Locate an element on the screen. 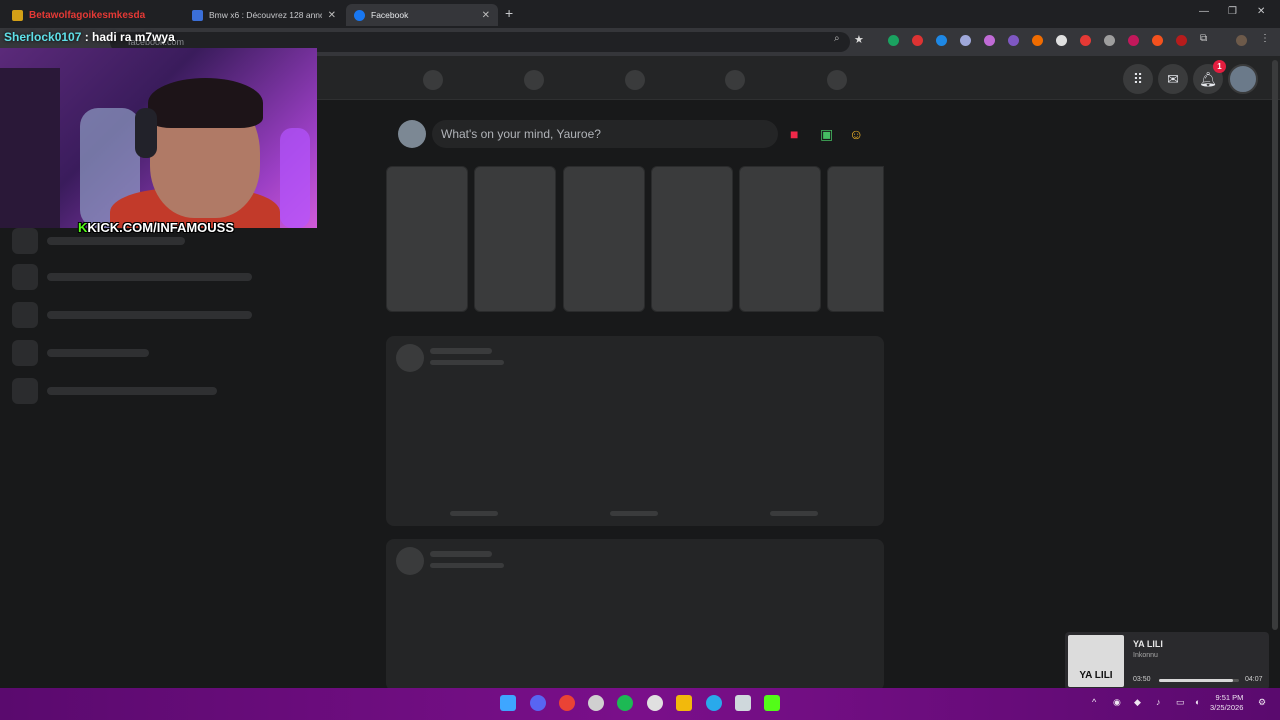  taskbar-clock: 9:51 PM 3/25/2026 is located at coordinates (1226, 703).